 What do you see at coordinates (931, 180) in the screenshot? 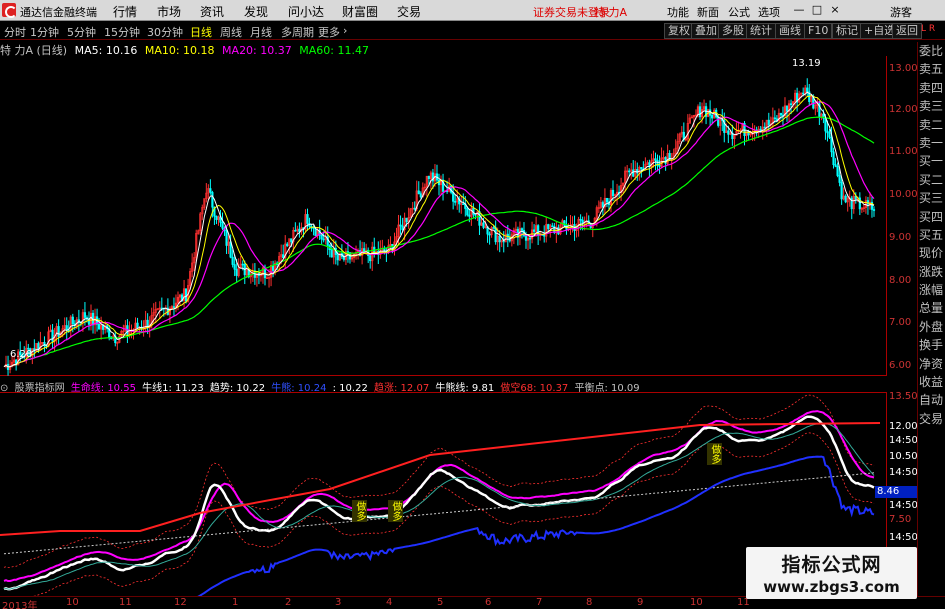
I see `side-panel-item: 买二` at bounding box center [931, 180].